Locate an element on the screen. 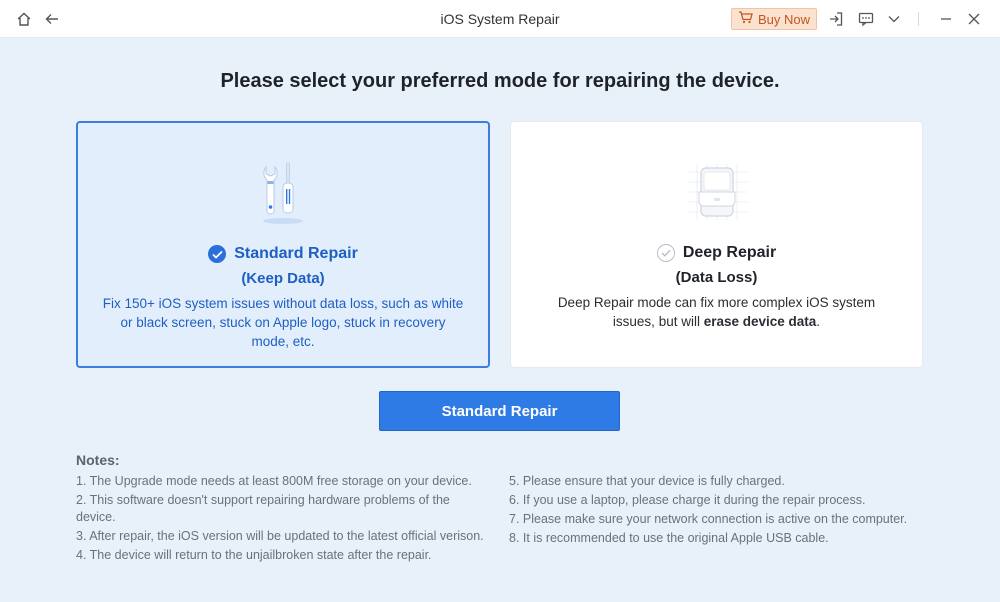  chevron-down-icon is located at coordinates (894, 19).